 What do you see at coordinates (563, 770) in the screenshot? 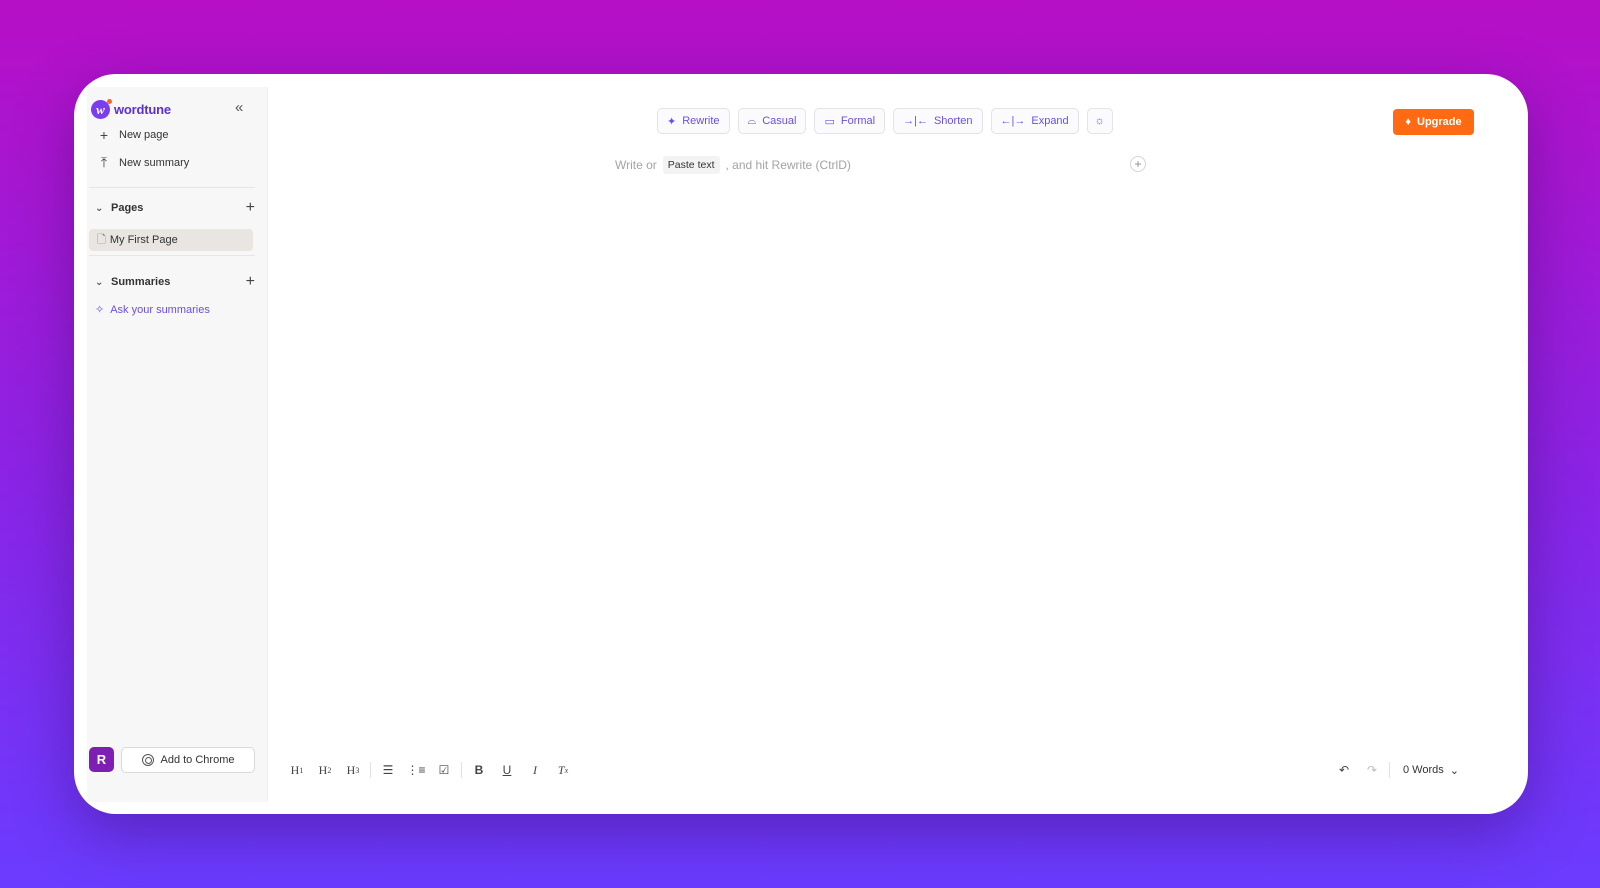
I see `clear-format-icon: Tx` at bounding box center [563, 770].